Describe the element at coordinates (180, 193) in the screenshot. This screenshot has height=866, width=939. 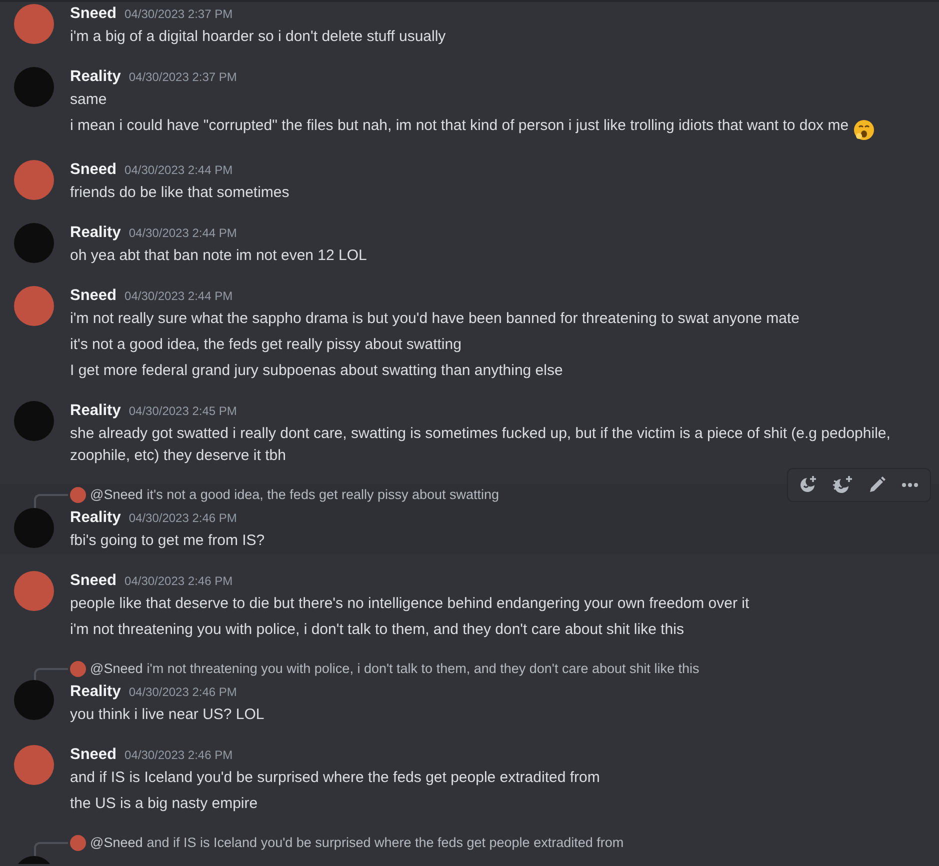
I see `message-text: friends do be like that sometimes` at that location.